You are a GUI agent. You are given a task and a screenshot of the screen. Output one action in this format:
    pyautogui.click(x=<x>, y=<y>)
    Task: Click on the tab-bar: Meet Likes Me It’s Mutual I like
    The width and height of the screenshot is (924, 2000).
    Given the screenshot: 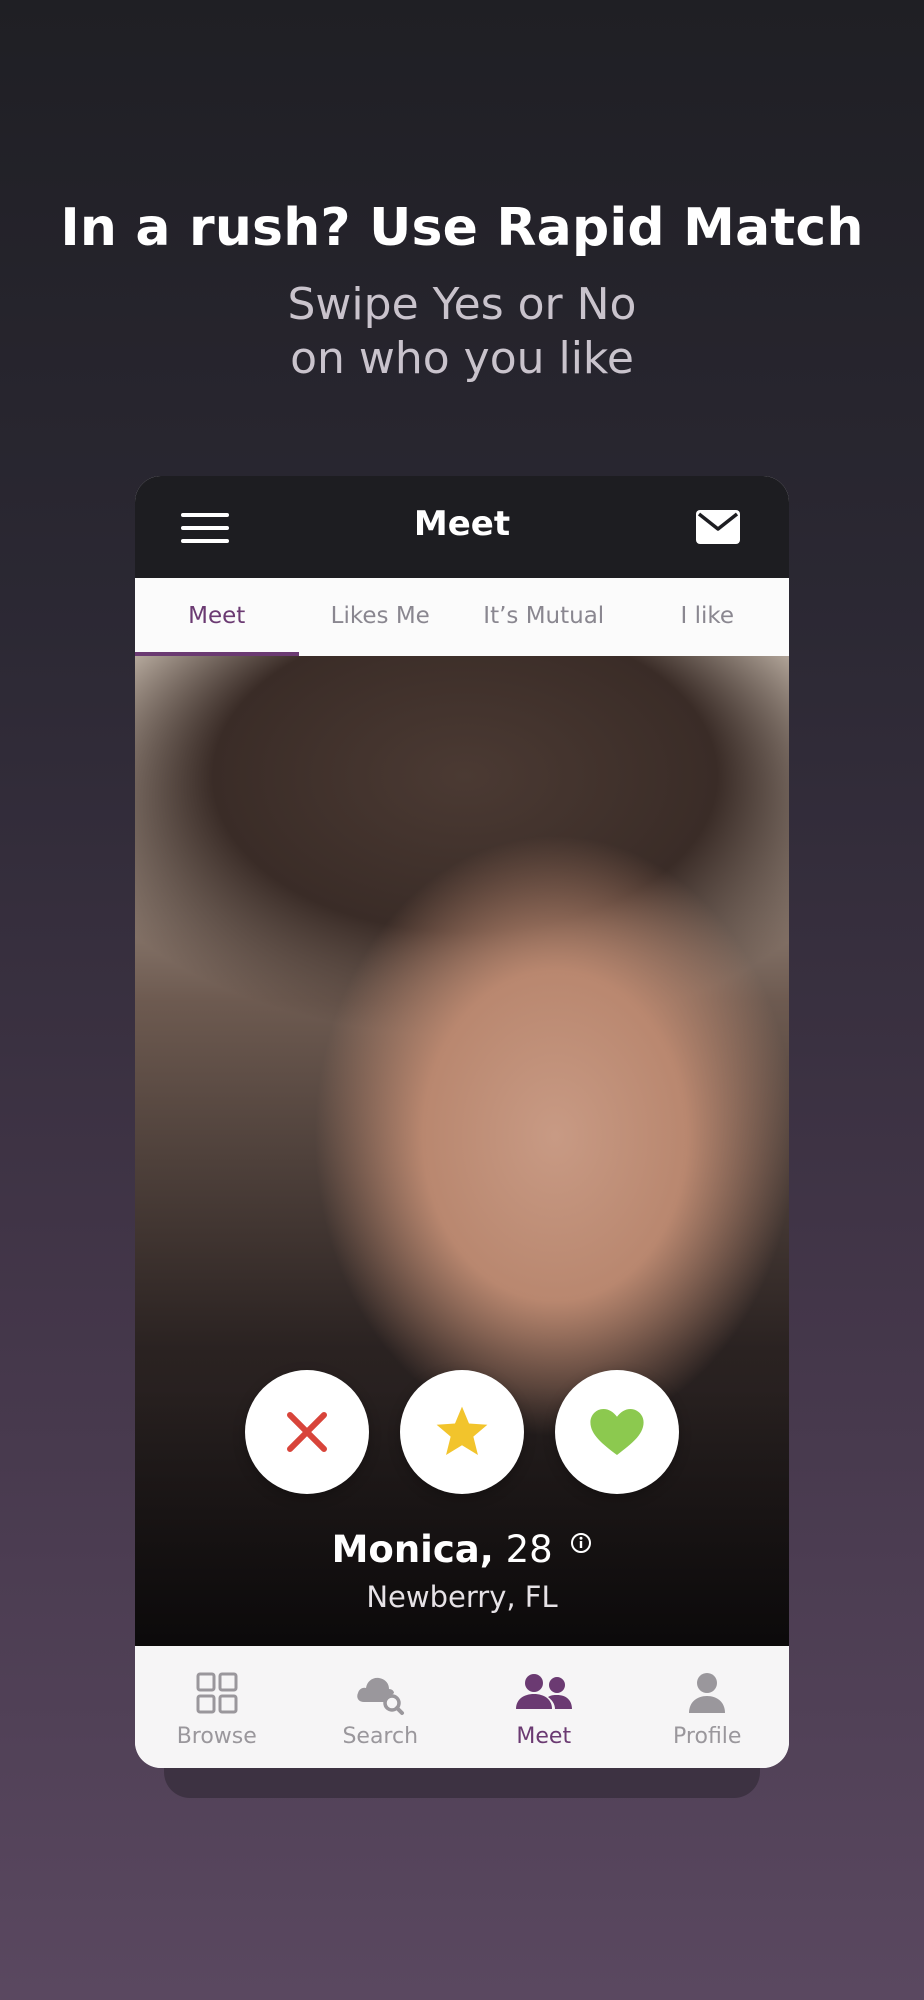 What is the action you would take?
    pyautogui.click(x=462, y=617)
    